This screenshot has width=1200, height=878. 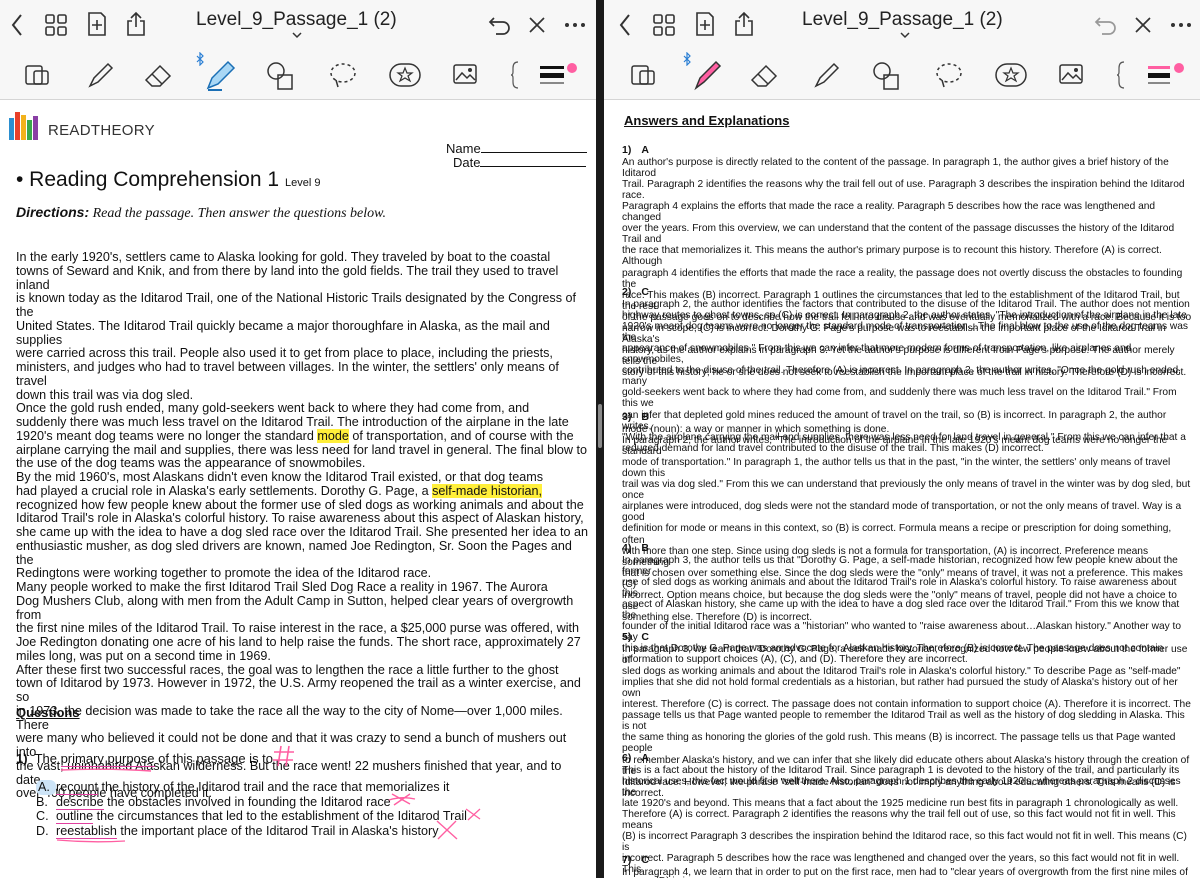 What do you see at coordinates (101, 130) in the screenshot?
I see `brand-name: READTHEORY` at bounding box center [101, 130].